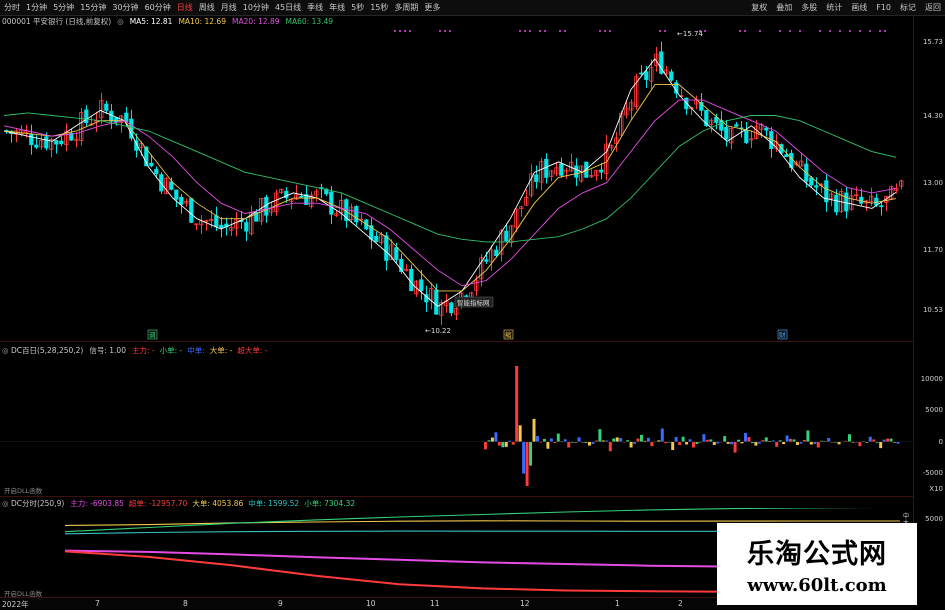 The width and height of the screenshot is (945, 610). What do you see at coordinates (809, 7) in the screenshot?
I see `tool-button-2: 多股` at bounding box center [809, 7].